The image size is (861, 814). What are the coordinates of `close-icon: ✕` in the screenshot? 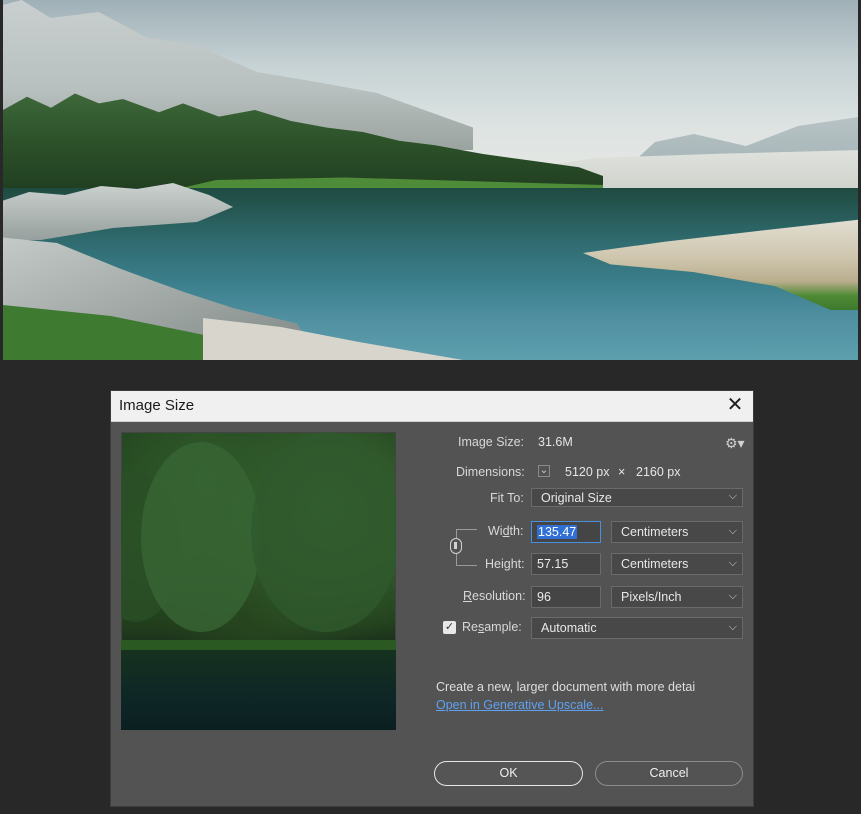 It's located at (735, 406).